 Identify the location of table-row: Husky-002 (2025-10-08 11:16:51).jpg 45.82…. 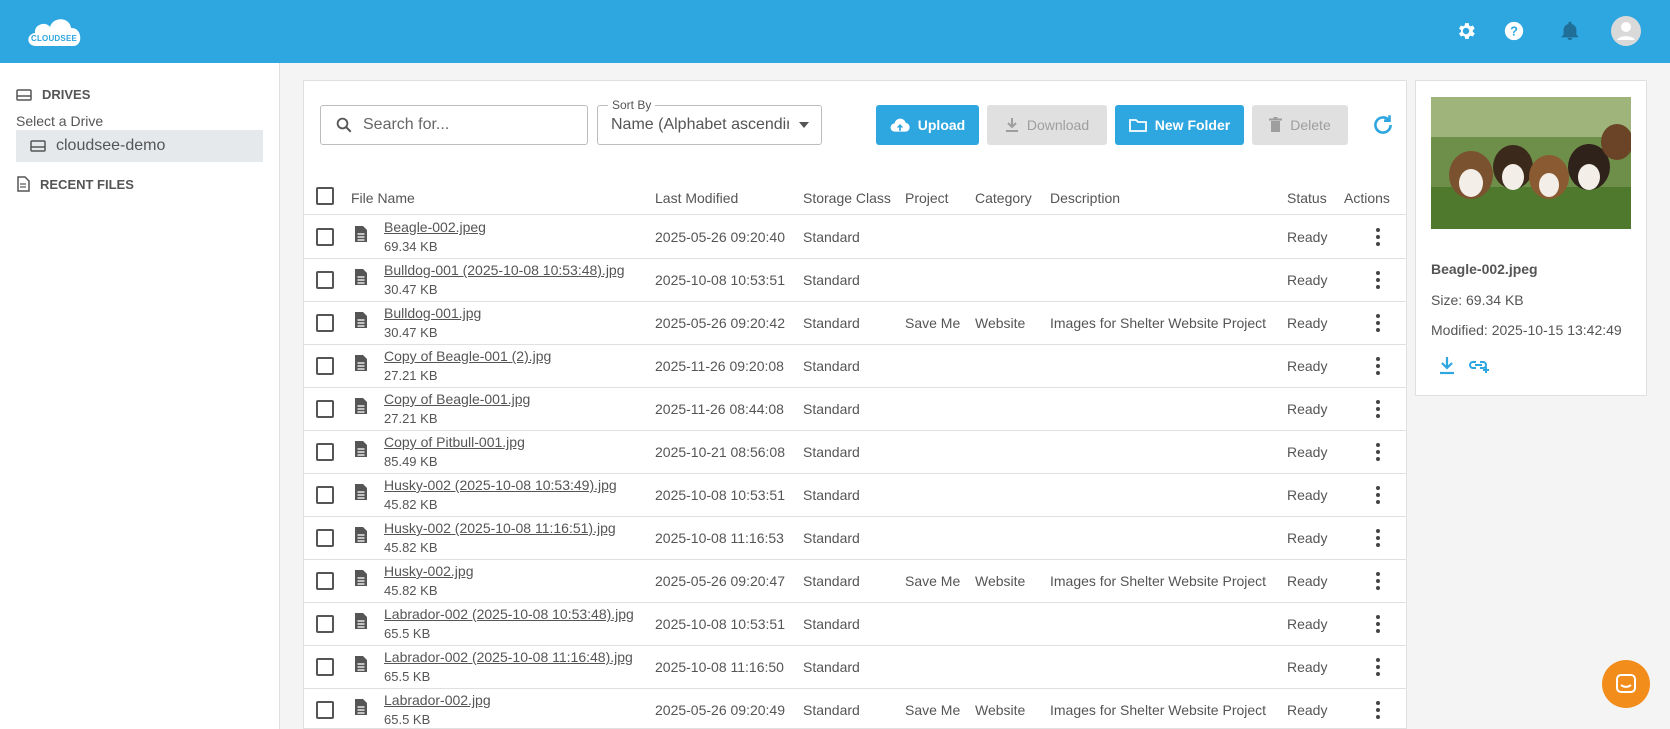
(855, 538).